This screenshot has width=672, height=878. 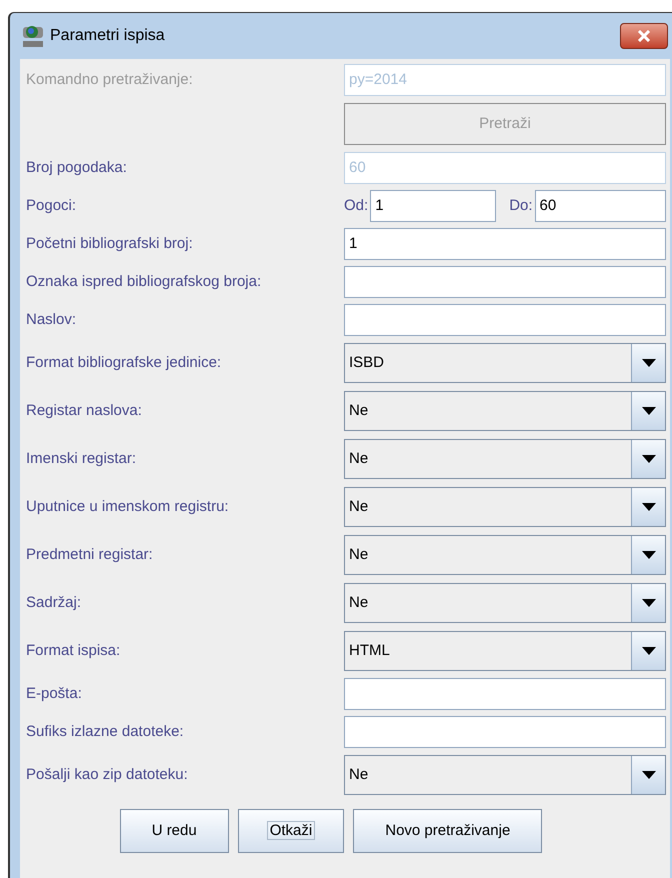 What do you see at coordinates (600, 206) in the screenshot?
I see `to-field: 60` at bounding box center [600, 206].